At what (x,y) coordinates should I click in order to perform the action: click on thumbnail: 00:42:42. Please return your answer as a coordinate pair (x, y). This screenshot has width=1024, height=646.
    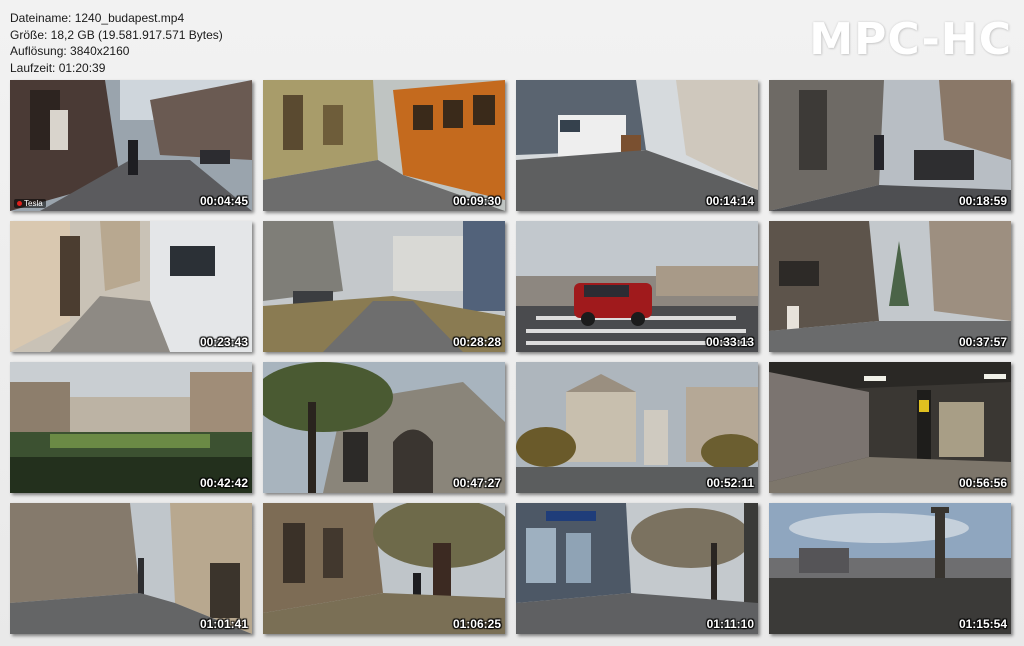
    Looking at the image, I should click on (131, 427).